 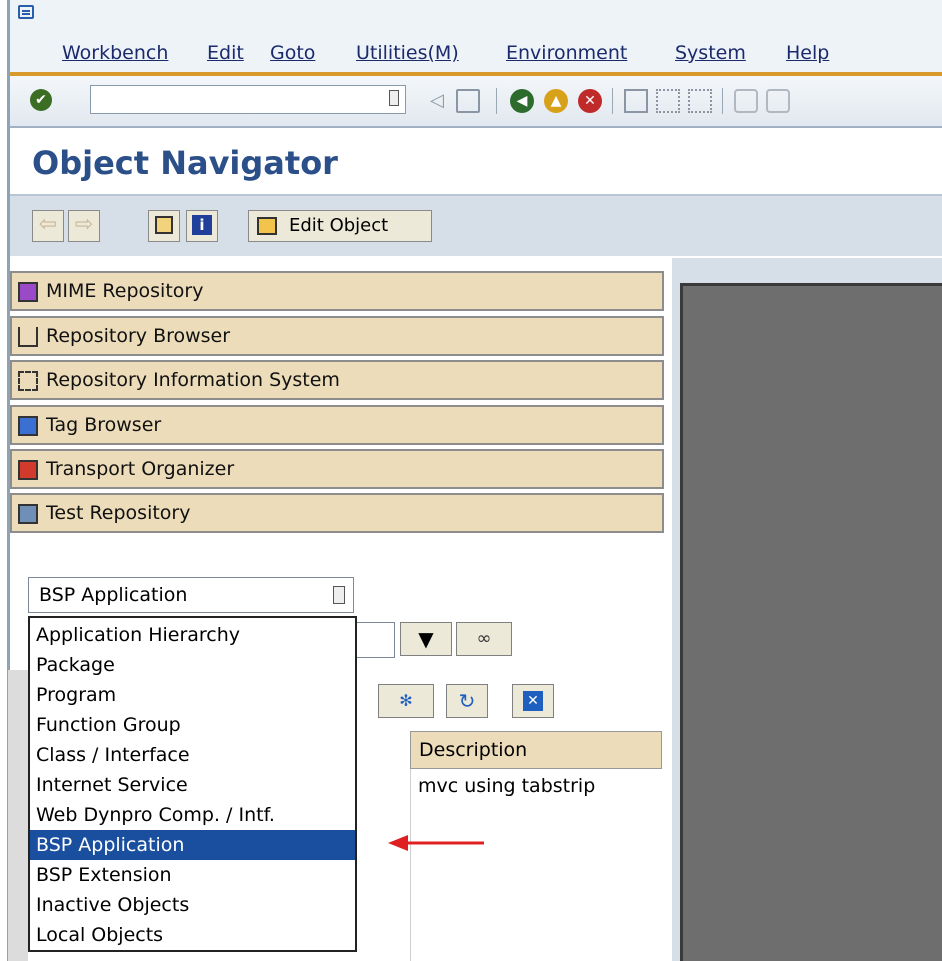 What do you see at coordinates (140, 469) in the screenshot?
I see `nav-button-label: Transport Organizer` at bounding box center [140, 469].